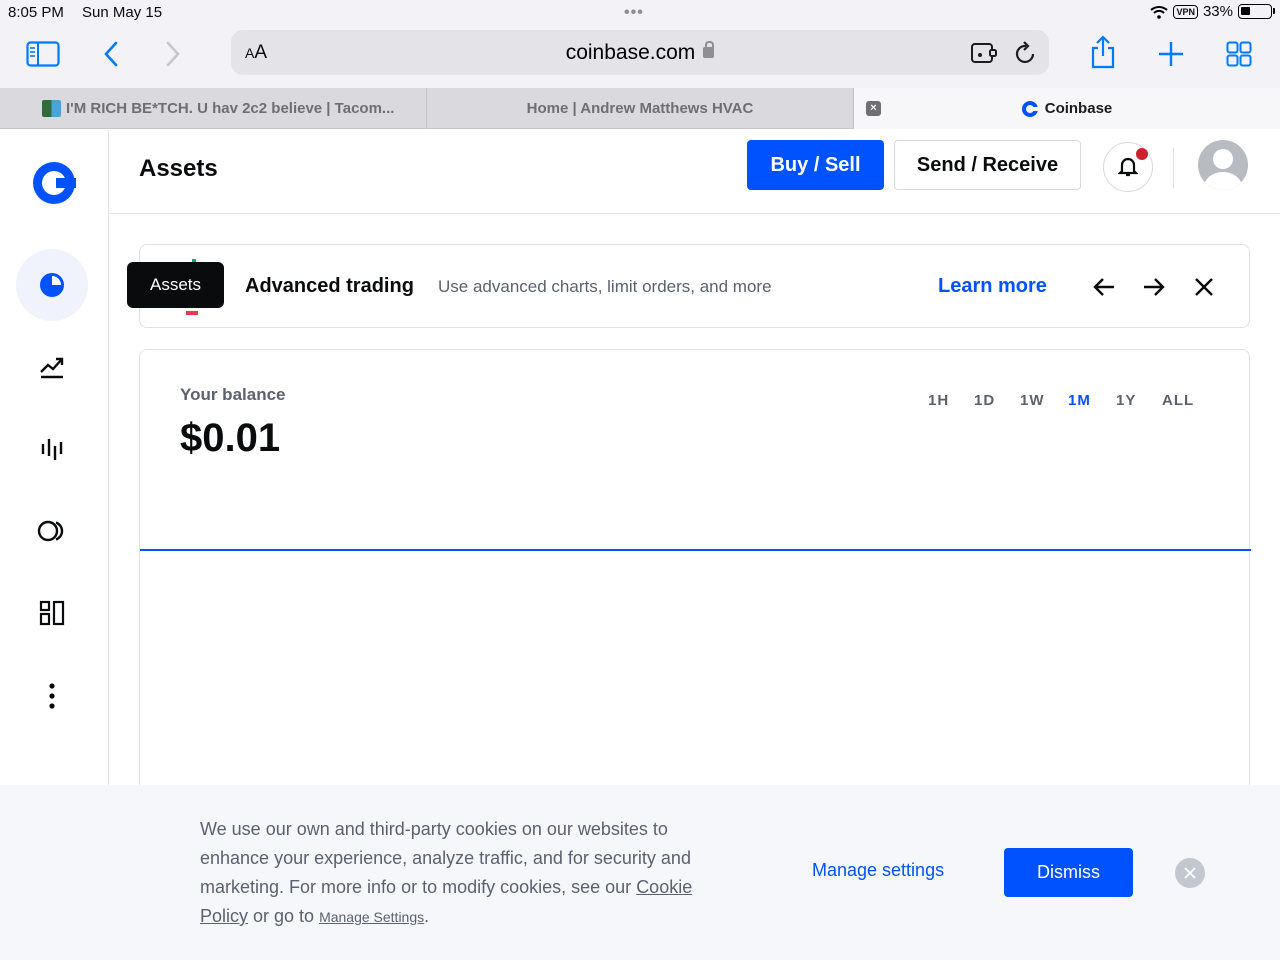 The height and width of the screenshot is (960, 1280). What do you see at coordinates (992, 286) in the screenshot?
I see `learn-more-link: Learn more` at bounding box center [992, 286].